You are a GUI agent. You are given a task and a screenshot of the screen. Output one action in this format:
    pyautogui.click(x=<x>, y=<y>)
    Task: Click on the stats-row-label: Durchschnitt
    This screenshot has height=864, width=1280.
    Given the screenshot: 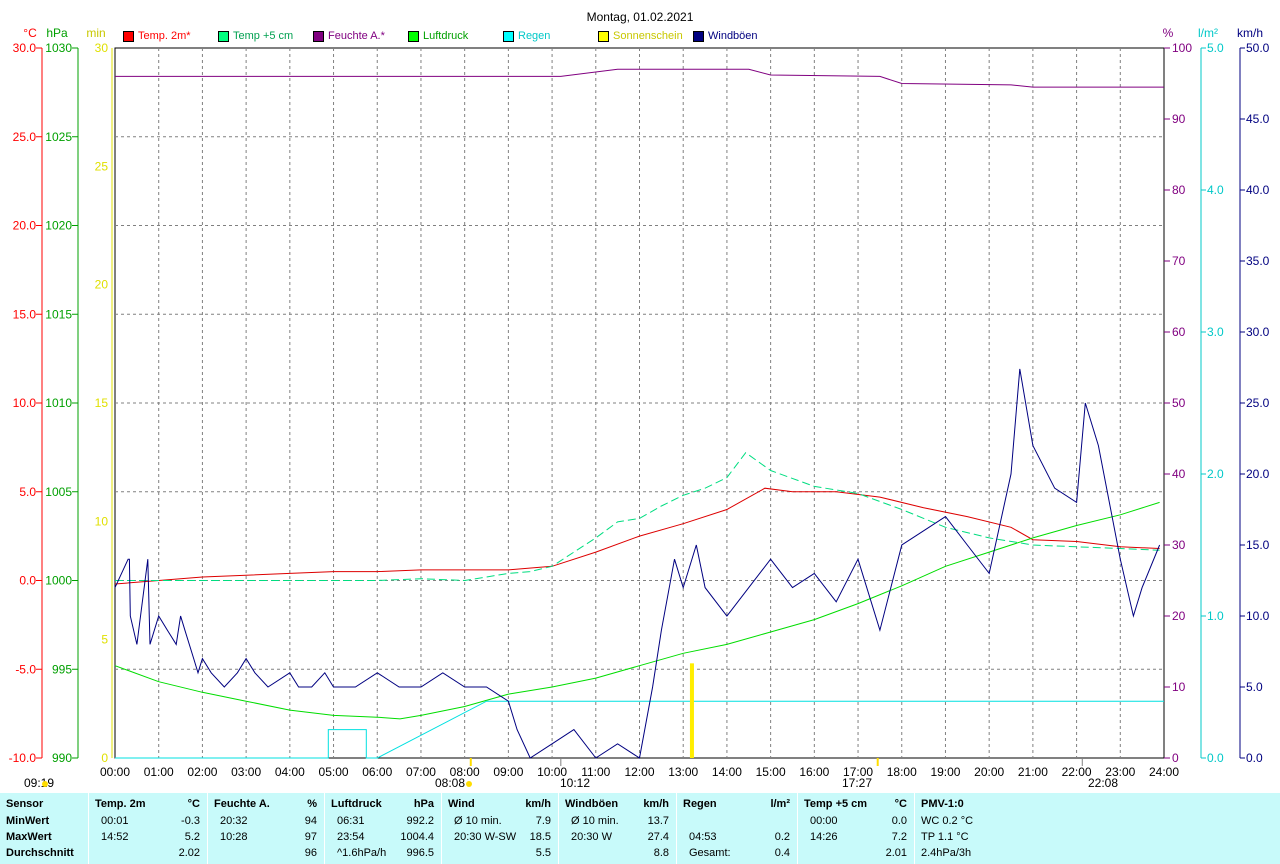 What is the action you would take?
    pyautogui.click(x=40, y=853)
    